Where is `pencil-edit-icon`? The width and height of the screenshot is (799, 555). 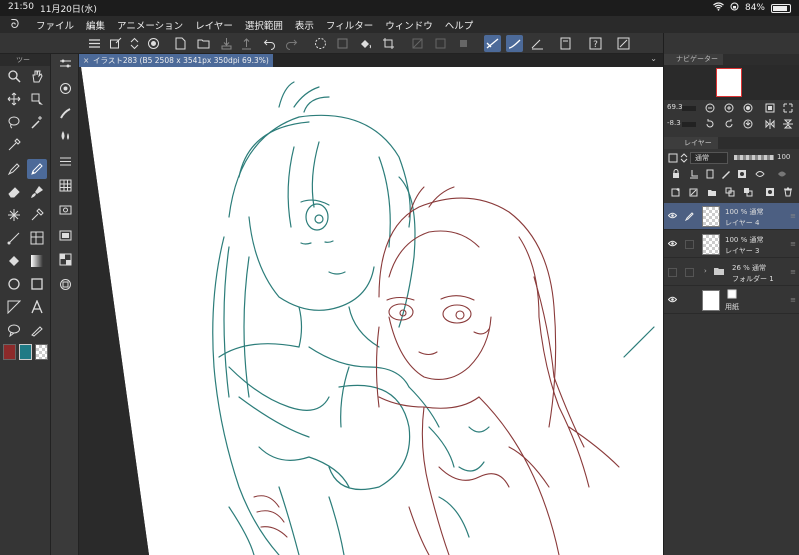
pencil-edit-icon is located at coordinates (689, 217).